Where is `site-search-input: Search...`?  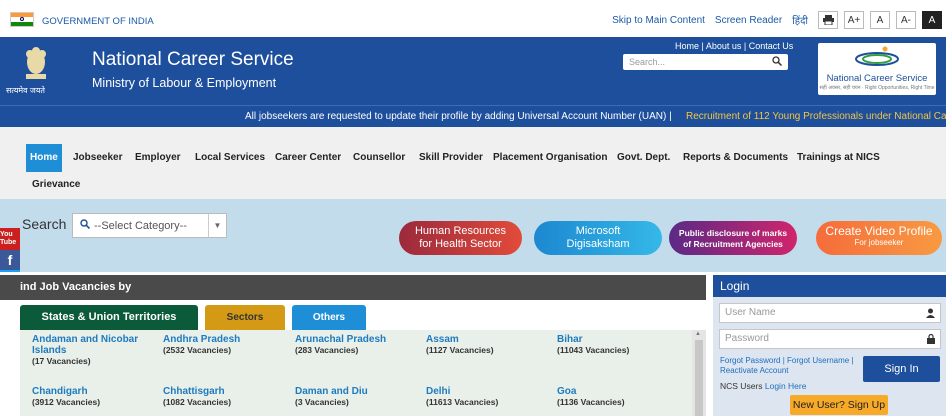
site-search-input: Search... is located at coordinates (705, 62).